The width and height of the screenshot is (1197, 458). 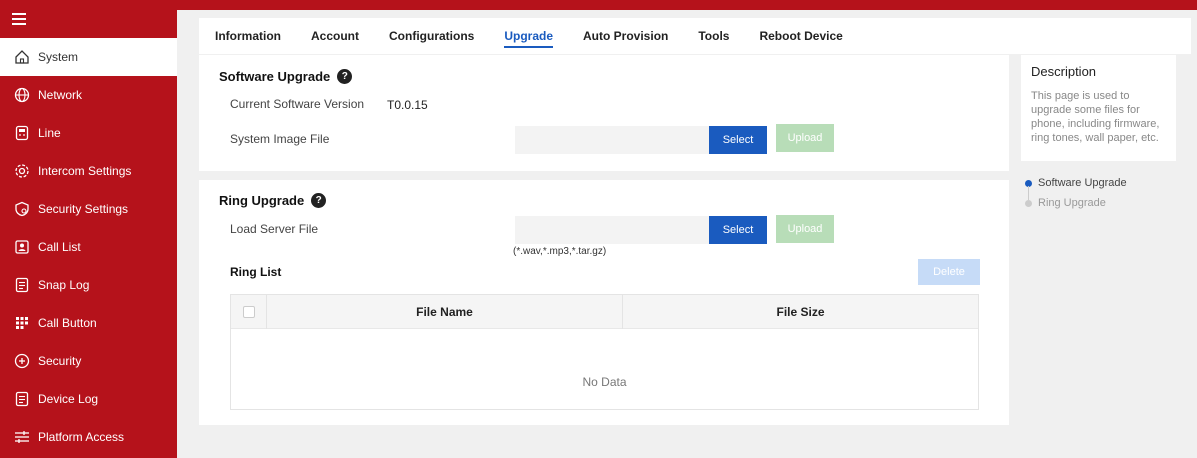 What do you see at coordinates (687, 5) in the screenshot?
I see `top-header-bar` at bounding box center [687, 5].